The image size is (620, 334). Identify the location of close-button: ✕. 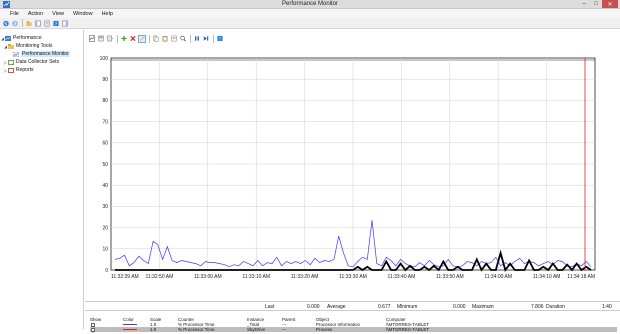
(610, 4).